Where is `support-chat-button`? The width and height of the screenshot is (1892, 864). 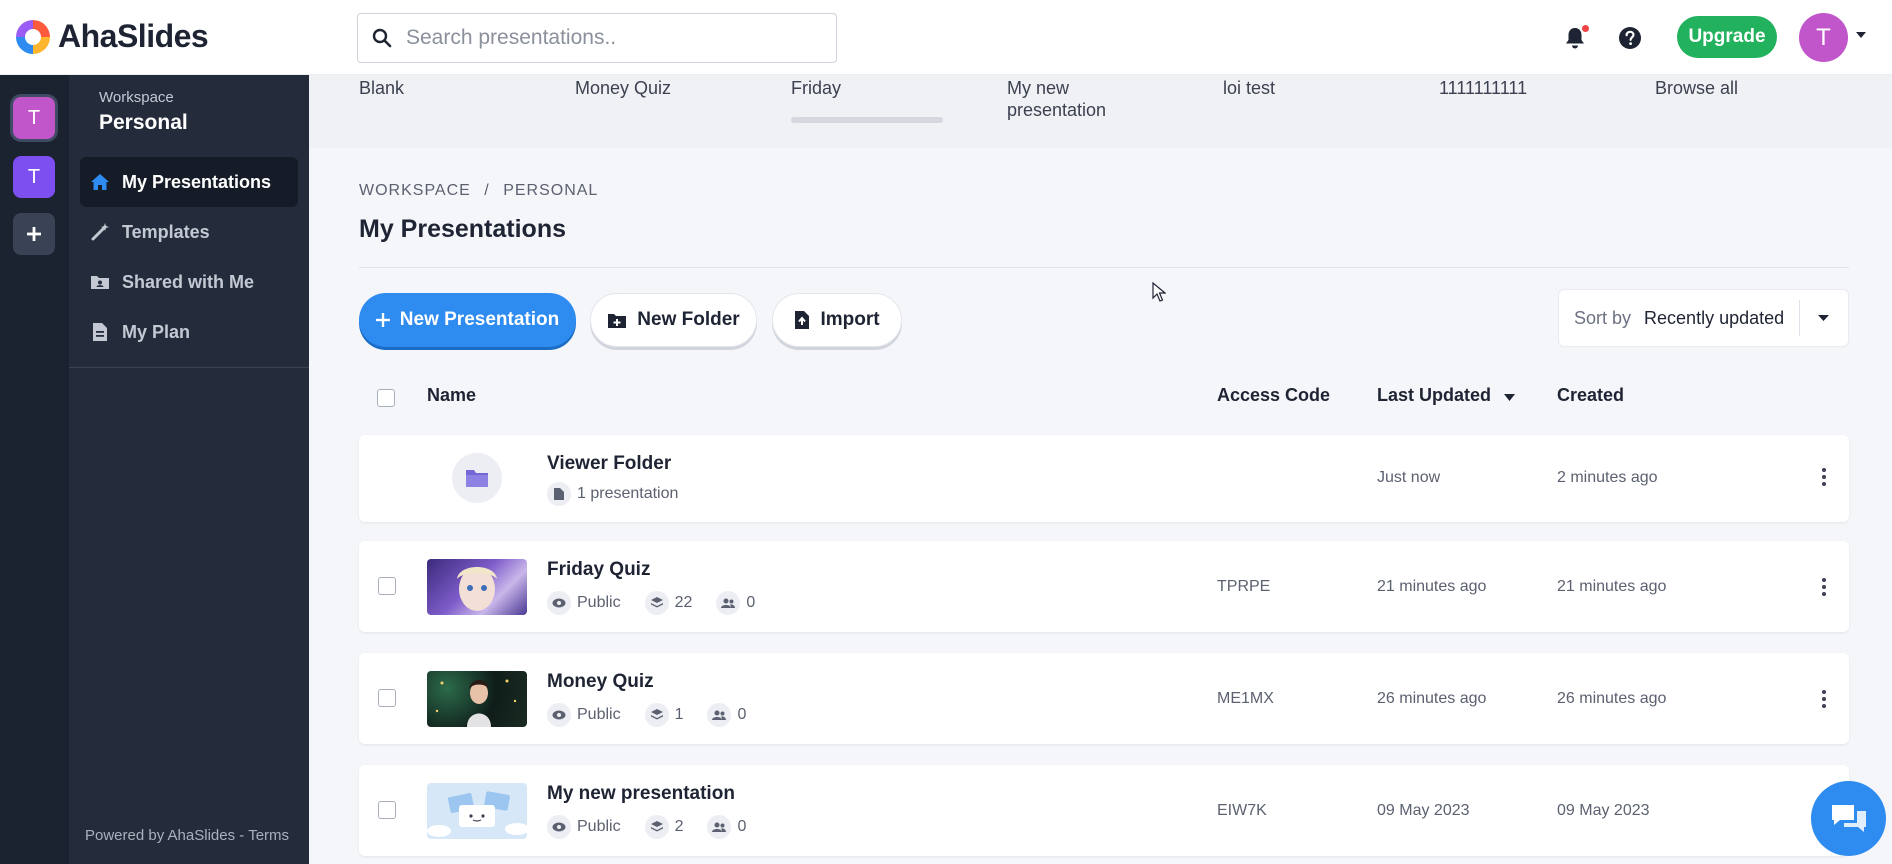
support-chat-button is located at coordinates (1848, 818).